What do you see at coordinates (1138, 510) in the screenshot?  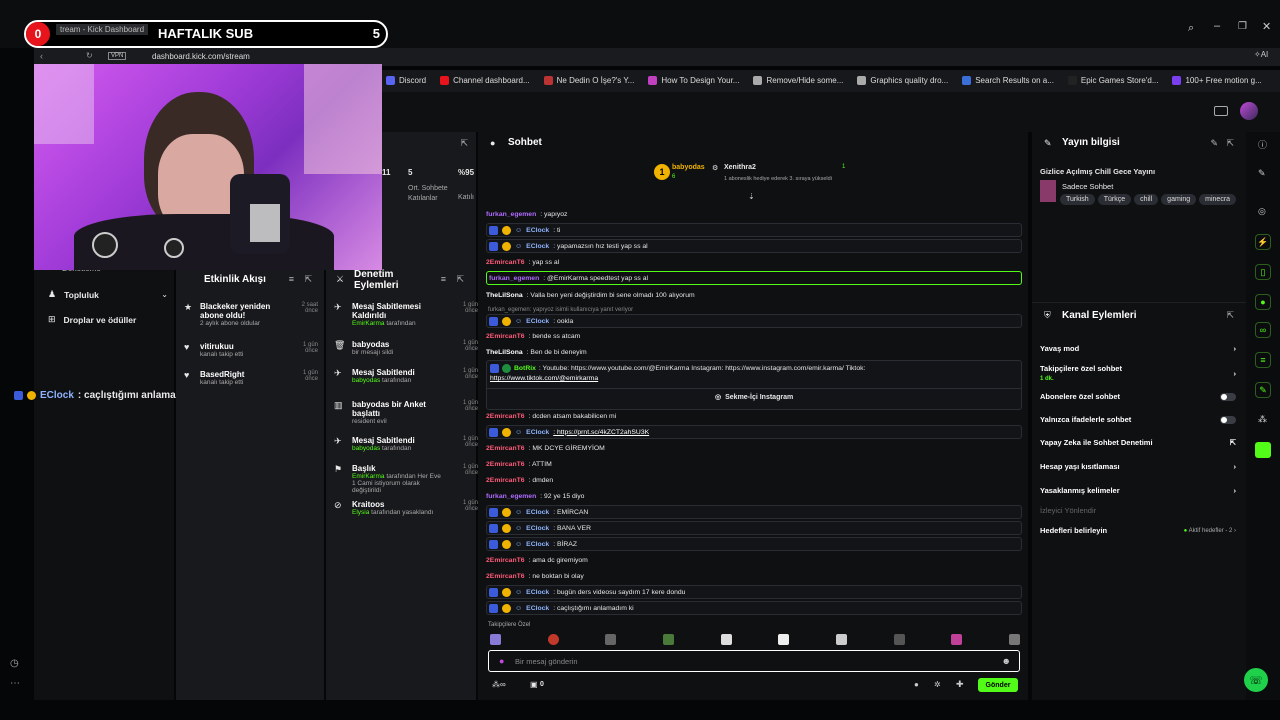 I see `viewer-redirect-row: İzleyici Yönlendir` at bounding box center [1138, 510].